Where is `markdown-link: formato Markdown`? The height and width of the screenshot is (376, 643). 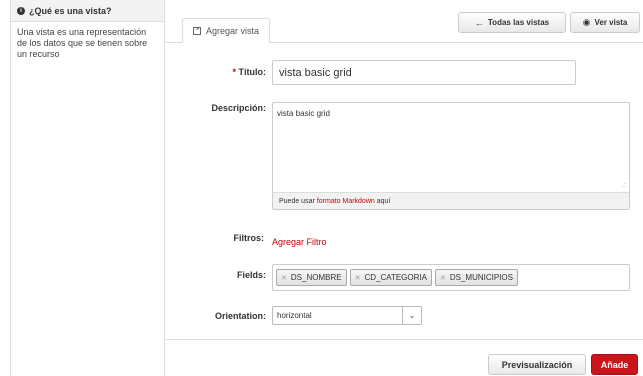 markdown-link: formato Markdown is located at coordinates (346, 201).